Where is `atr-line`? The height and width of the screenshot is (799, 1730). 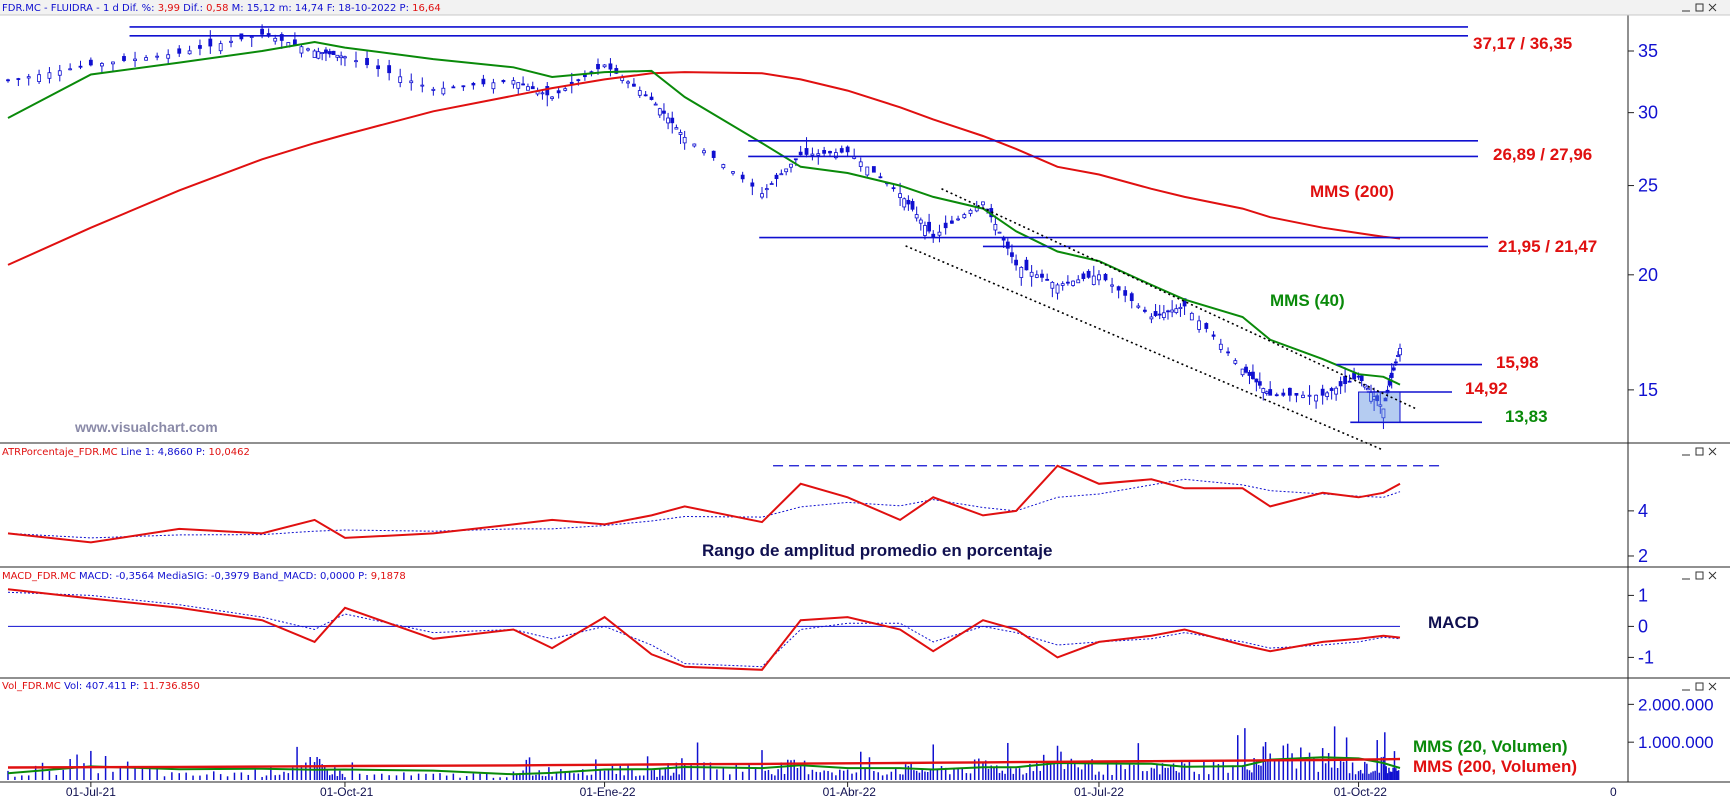
atr-line is located at coordinates (704, 504).